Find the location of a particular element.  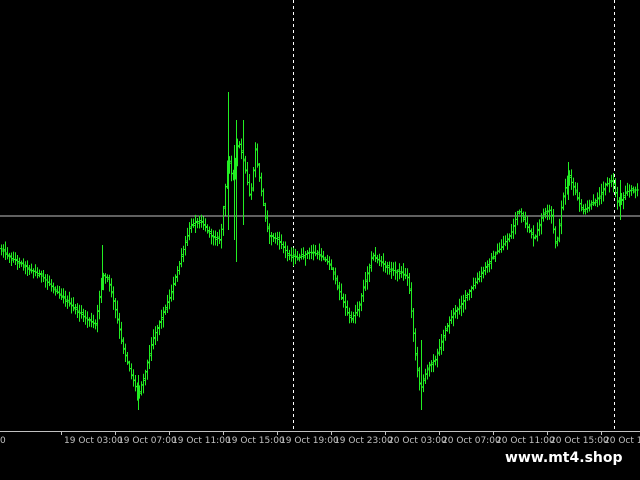

x-tick-label: 19 Oct 15:00 is located at coordinates (255, 441).